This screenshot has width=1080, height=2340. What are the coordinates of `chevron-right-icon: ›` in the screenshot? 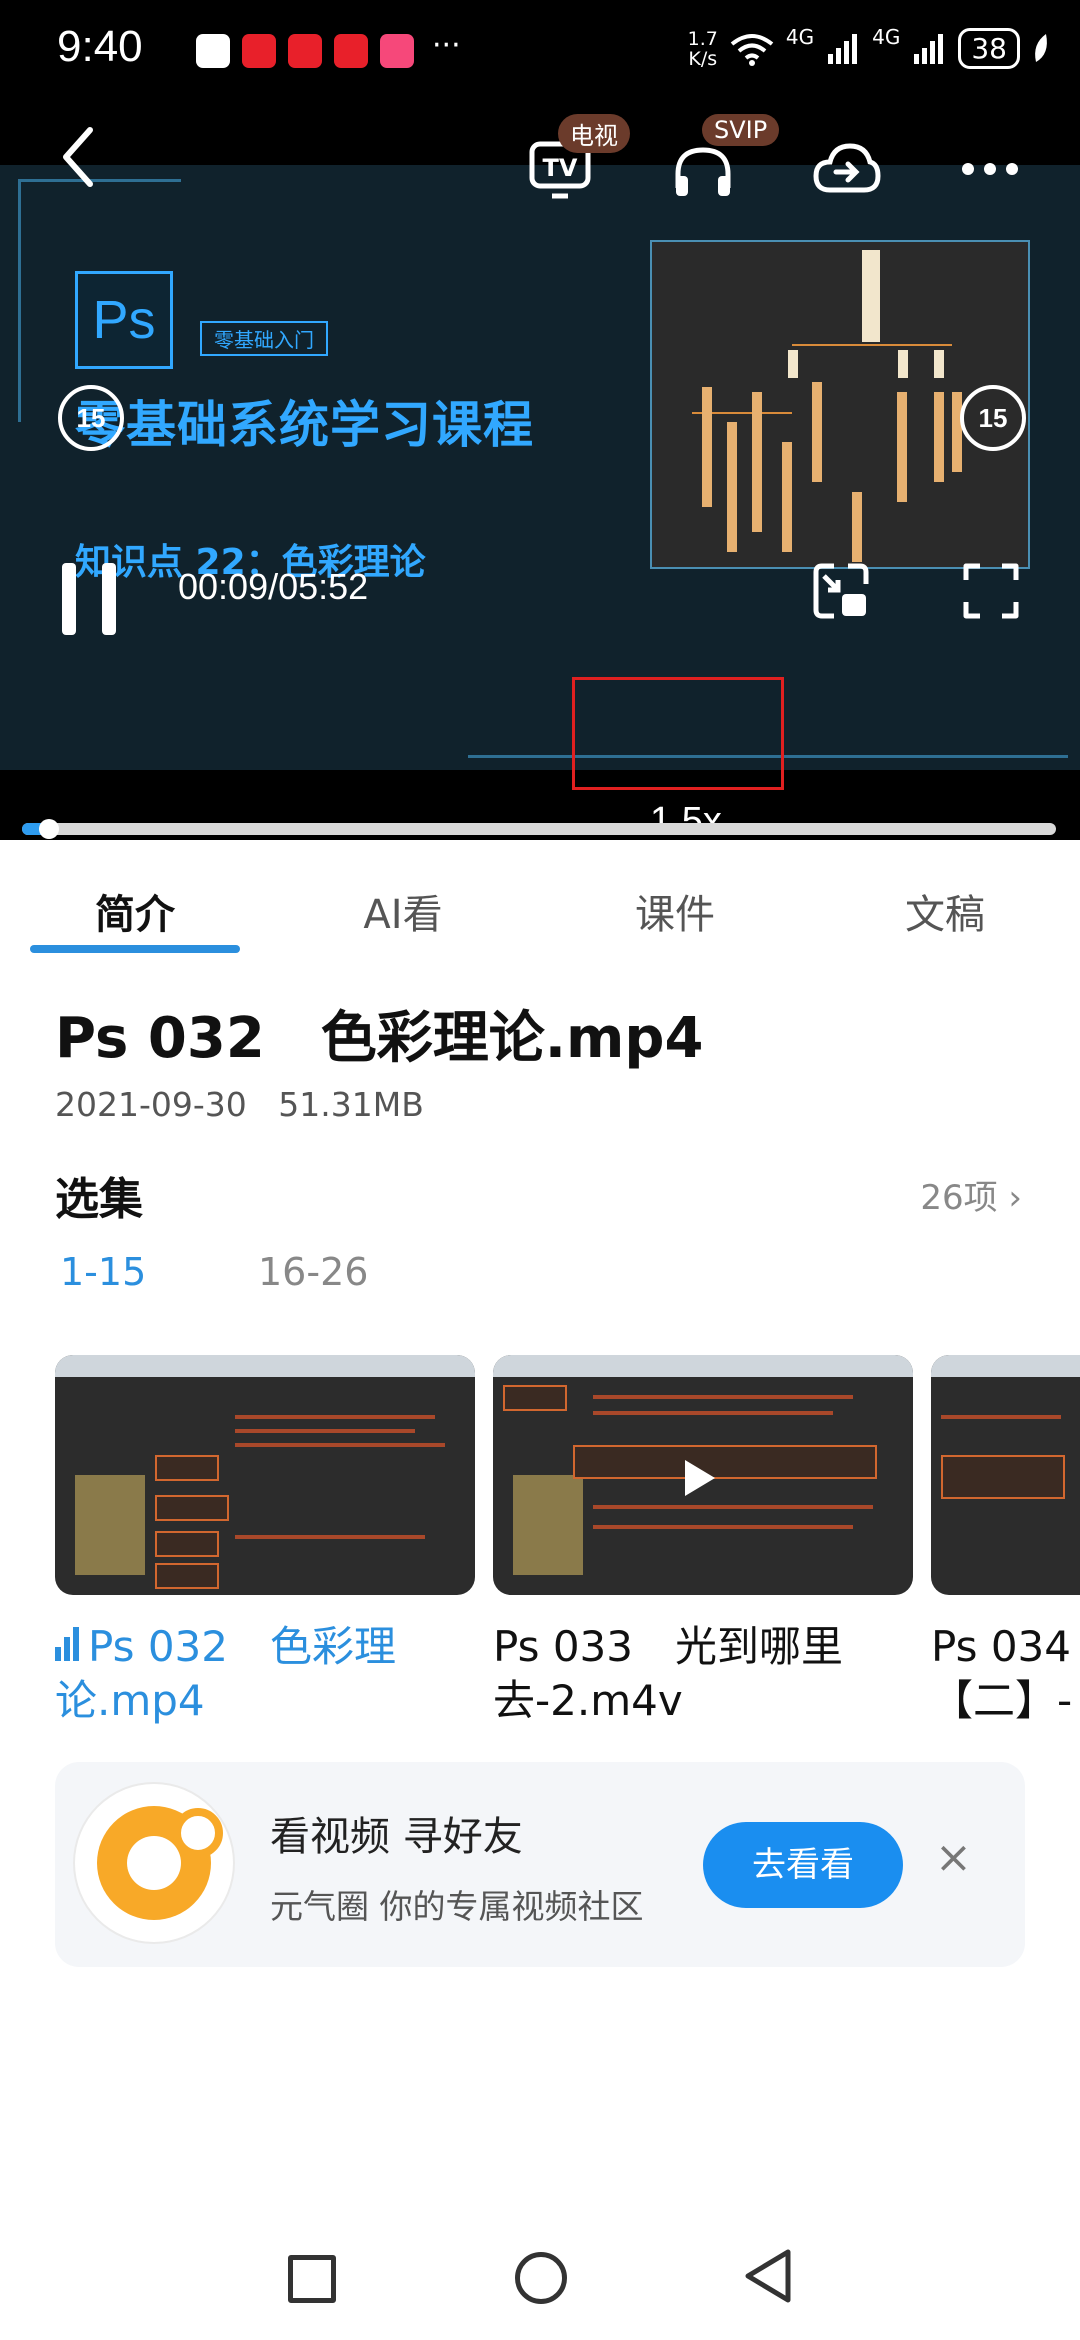 It's located at (1015, 1198).